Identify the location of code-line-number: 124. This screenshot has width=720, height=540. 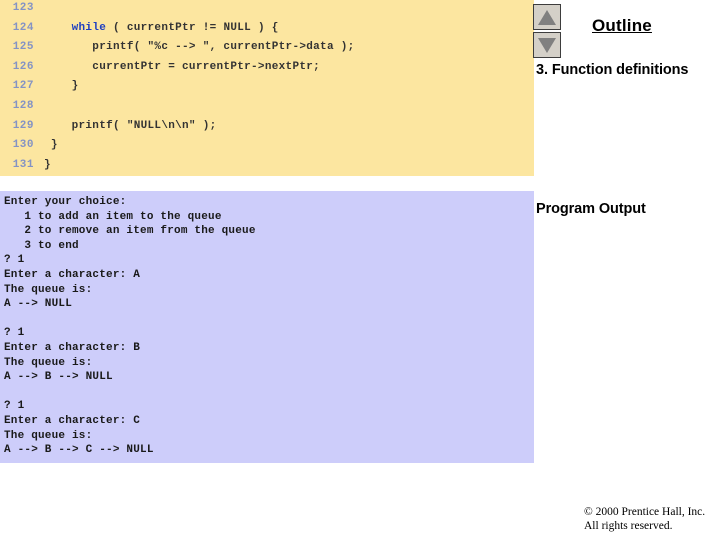
(23, 27).